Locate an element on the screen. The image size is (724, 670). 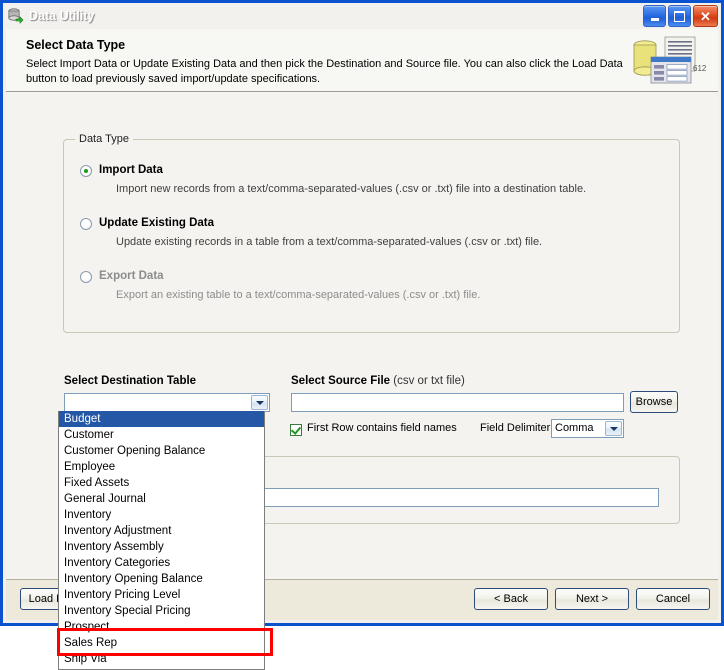
dropdown-option: Budget is located at coordinates (161, 419).